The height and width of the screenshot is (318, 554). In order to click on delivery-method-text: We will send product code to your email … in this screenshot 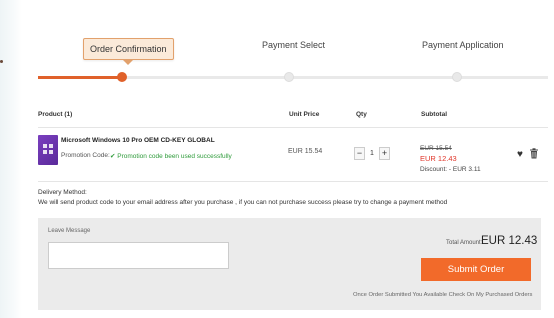, I will do `click(243, 202)`.